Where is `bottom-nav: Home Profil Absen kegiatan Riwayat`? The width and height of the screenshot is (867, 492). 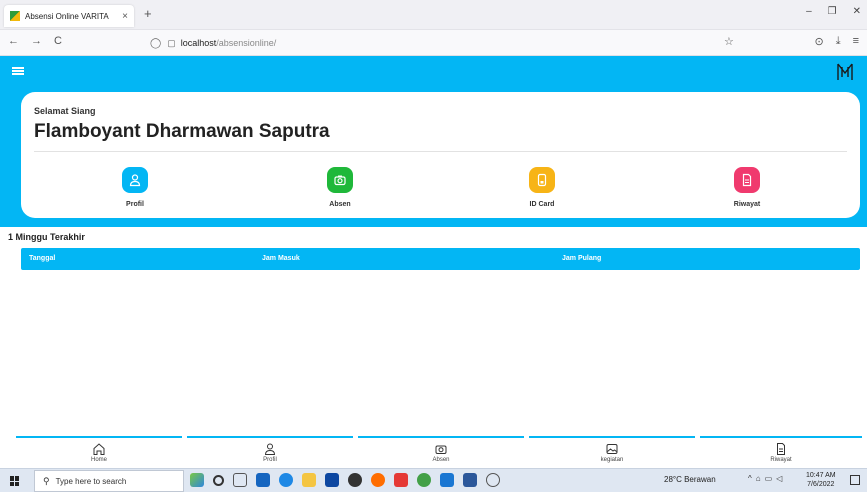
bottom-nav: Home Profil Absen kegiatan Riwayat is located at coordinates (433, 452).